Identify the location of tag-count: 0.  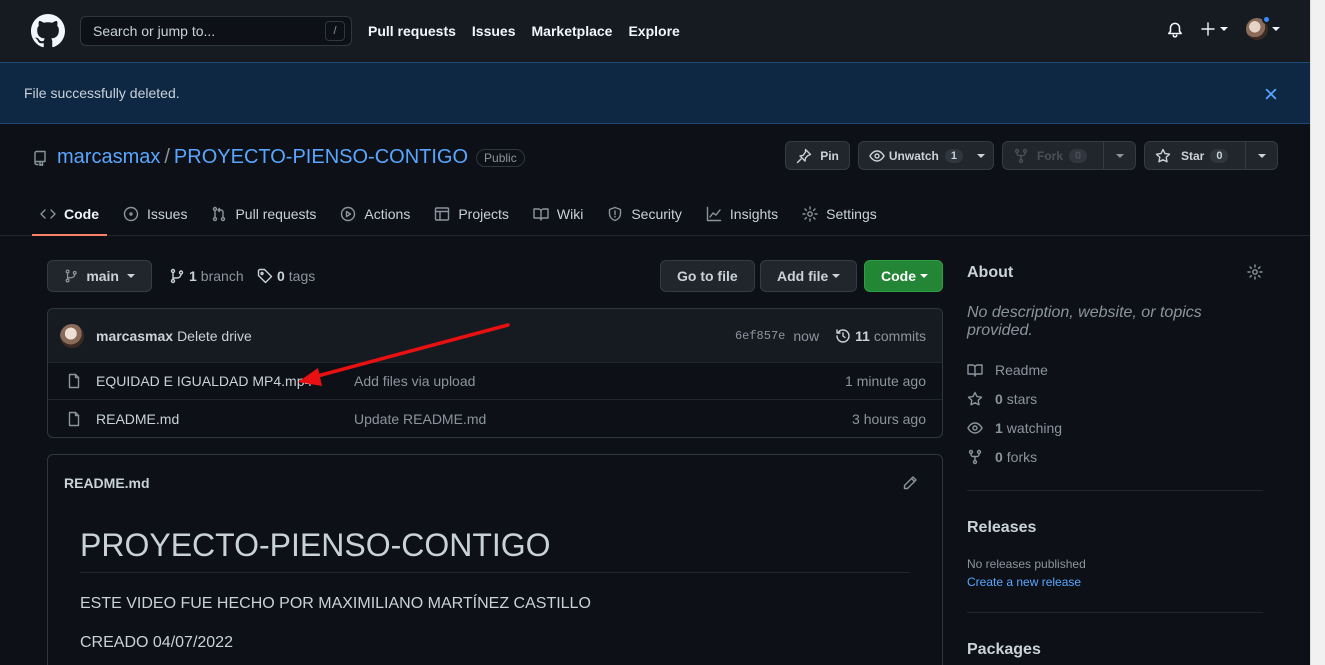
(281, 276).